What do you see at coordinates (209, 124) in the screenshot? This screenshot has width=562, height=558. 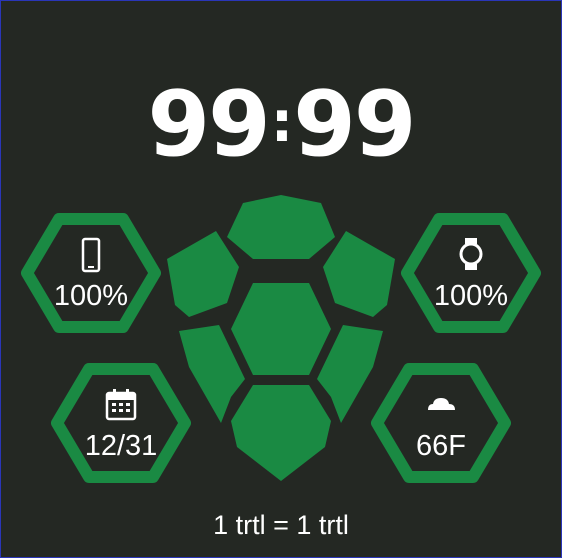 I see `hours: 99` at bounding box center [209, 124].